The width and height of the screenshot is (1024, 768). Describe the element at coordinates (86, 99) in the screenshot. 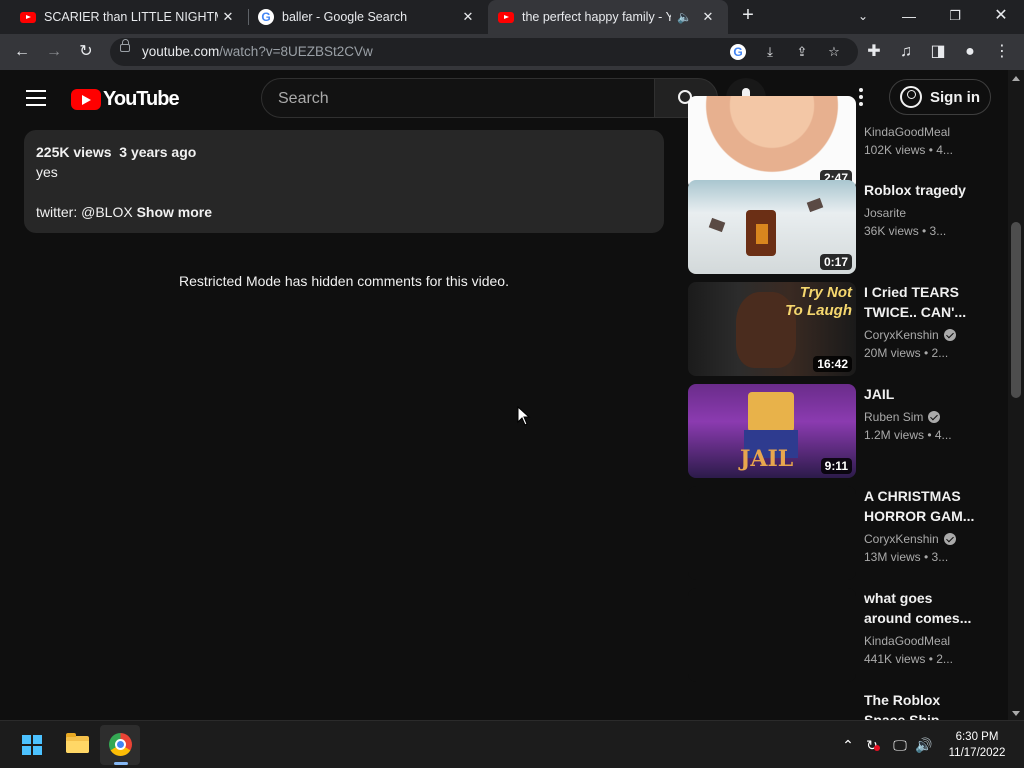

I see `youtube-play-logo-icon` at that location.